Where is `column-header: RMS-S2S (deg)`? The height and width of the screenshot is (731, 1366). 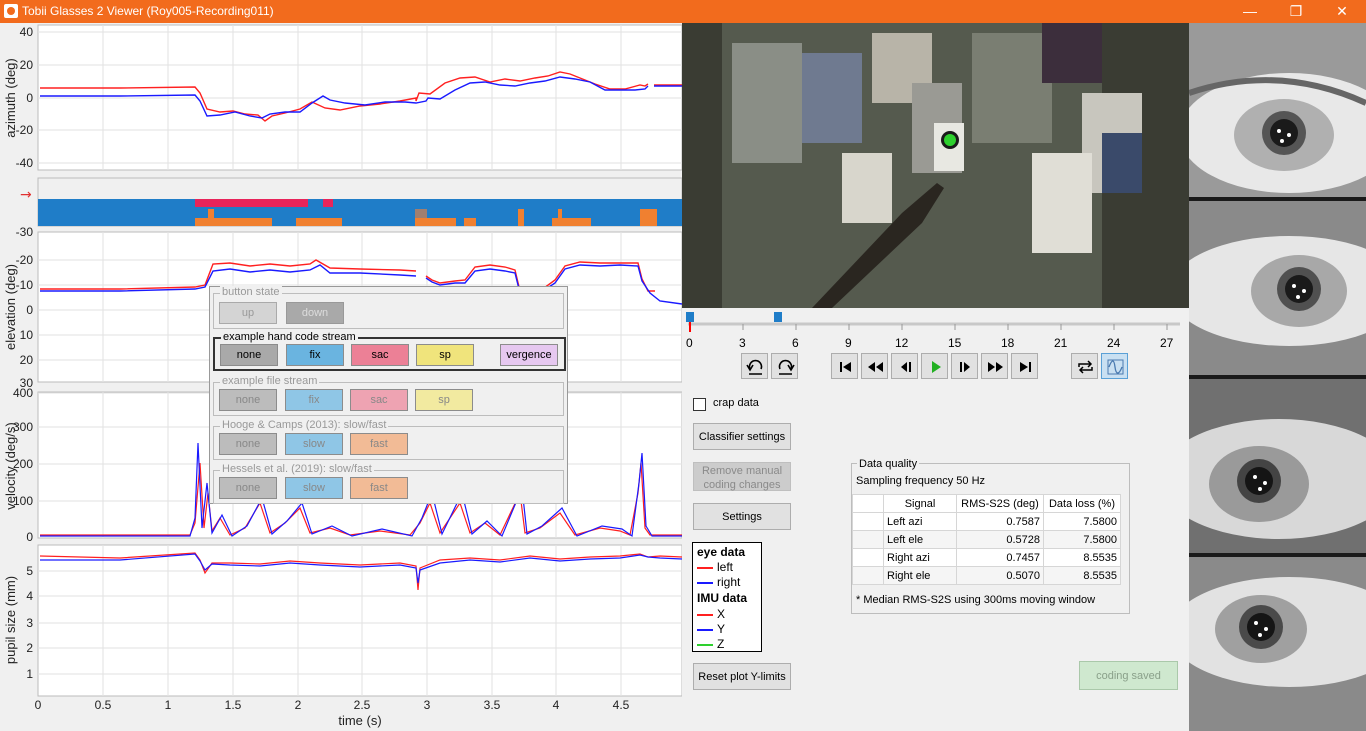
column-header: RMS-S2S (deg) is located at coordinates (1000, 503).